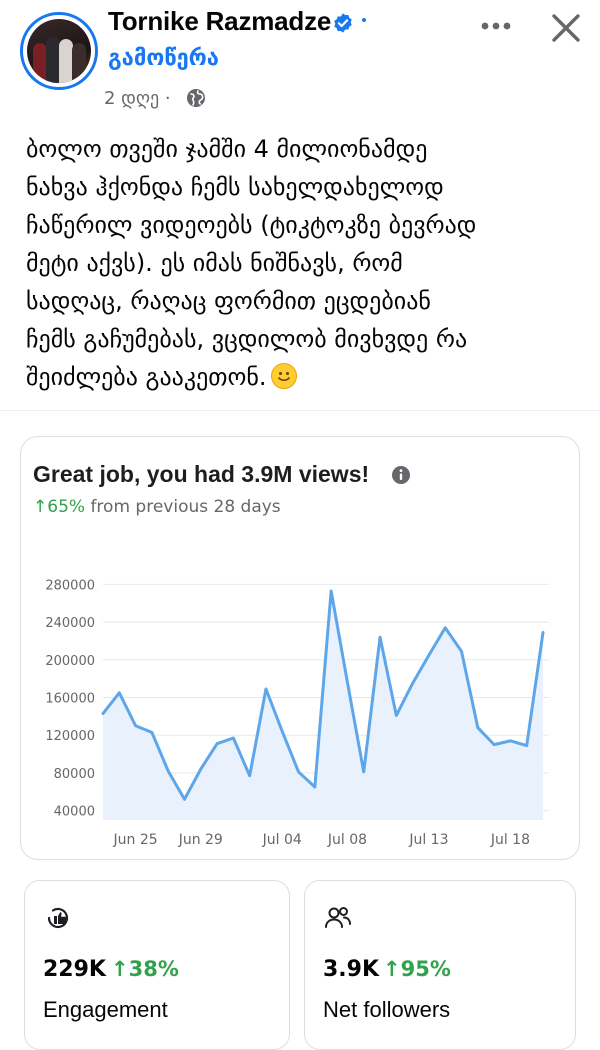 The image size is (600, 1050). Describe the element at coordinates (200, 840) in the screenshot. I see `x-tick-label: Jun 29` at that location.